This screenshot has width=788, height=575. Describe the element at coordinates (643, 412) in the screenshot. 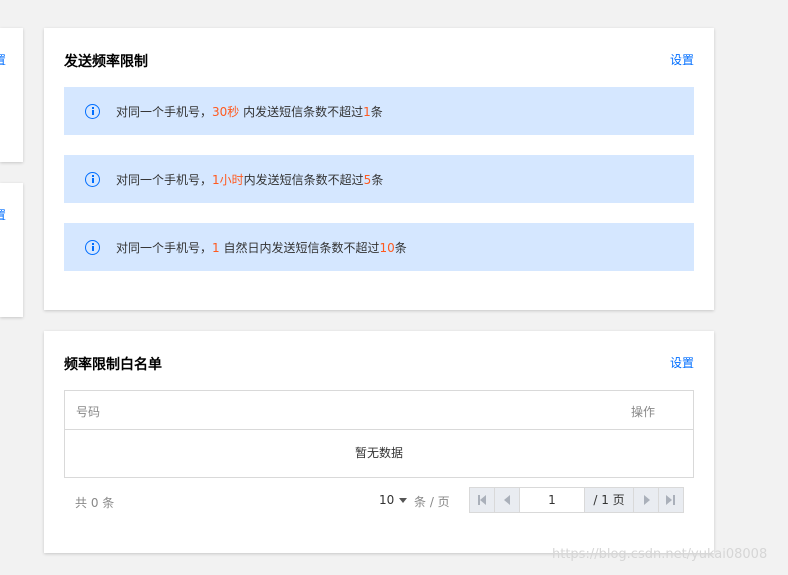

I see `column-header-action: 操作` at that location.